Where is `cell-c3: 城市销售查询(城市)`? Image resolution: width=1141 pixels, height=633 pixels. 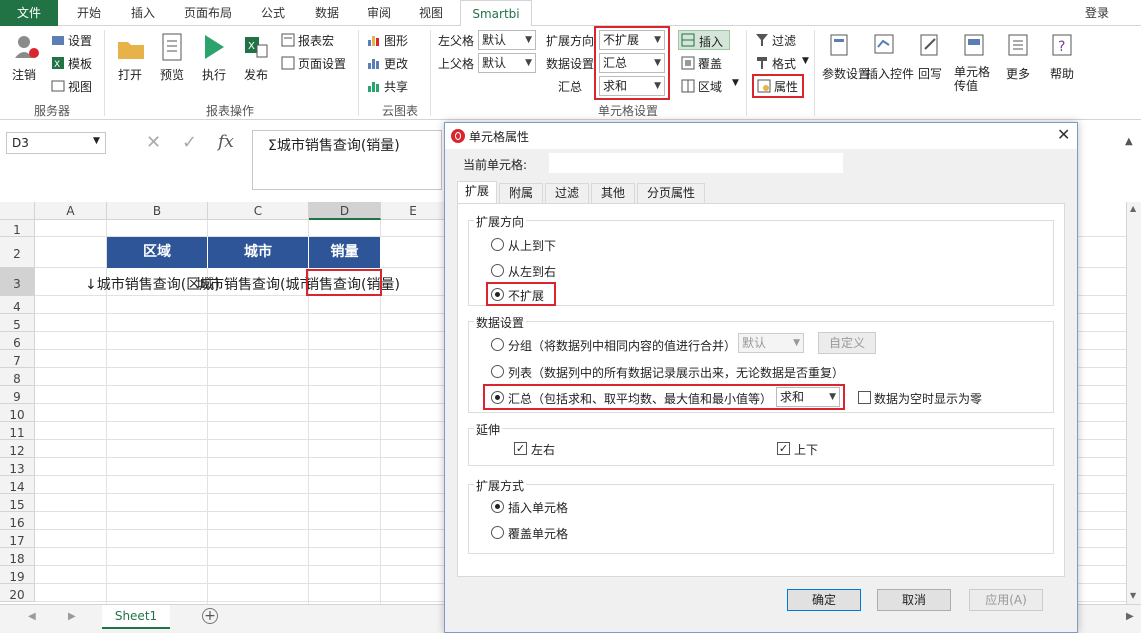
cell-c3: 城市销售查询(城市) is located at coordinates (252, 284).